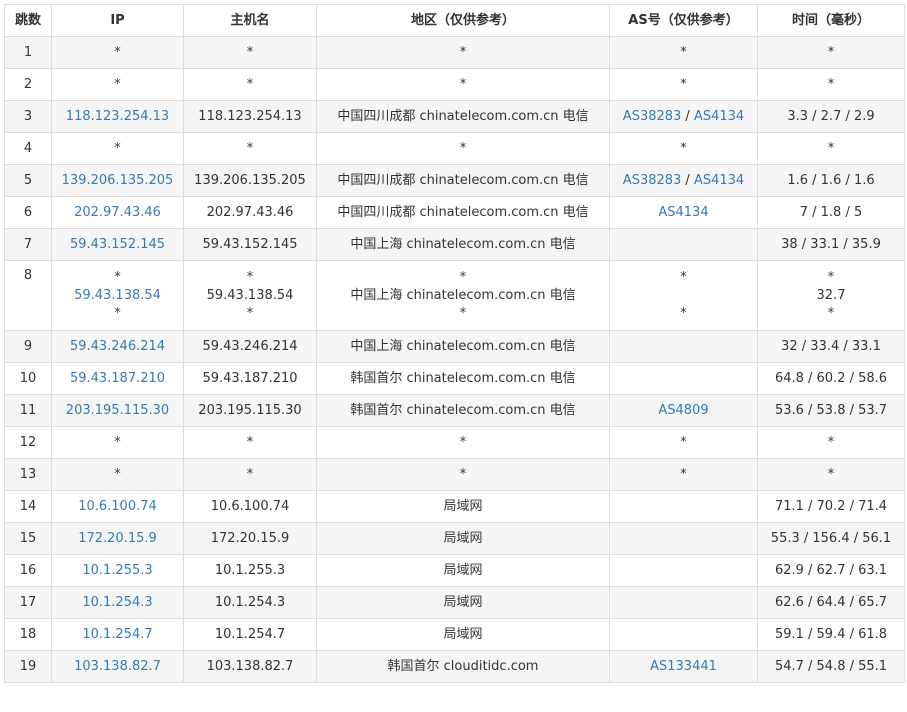 Image resolution: width=907 pixels, height=712 pixels. What do you see at coordinates (250, 538) in the screenshot?
I see `hostname-value: 172.20.15.9` at bounding box center [250, 538].